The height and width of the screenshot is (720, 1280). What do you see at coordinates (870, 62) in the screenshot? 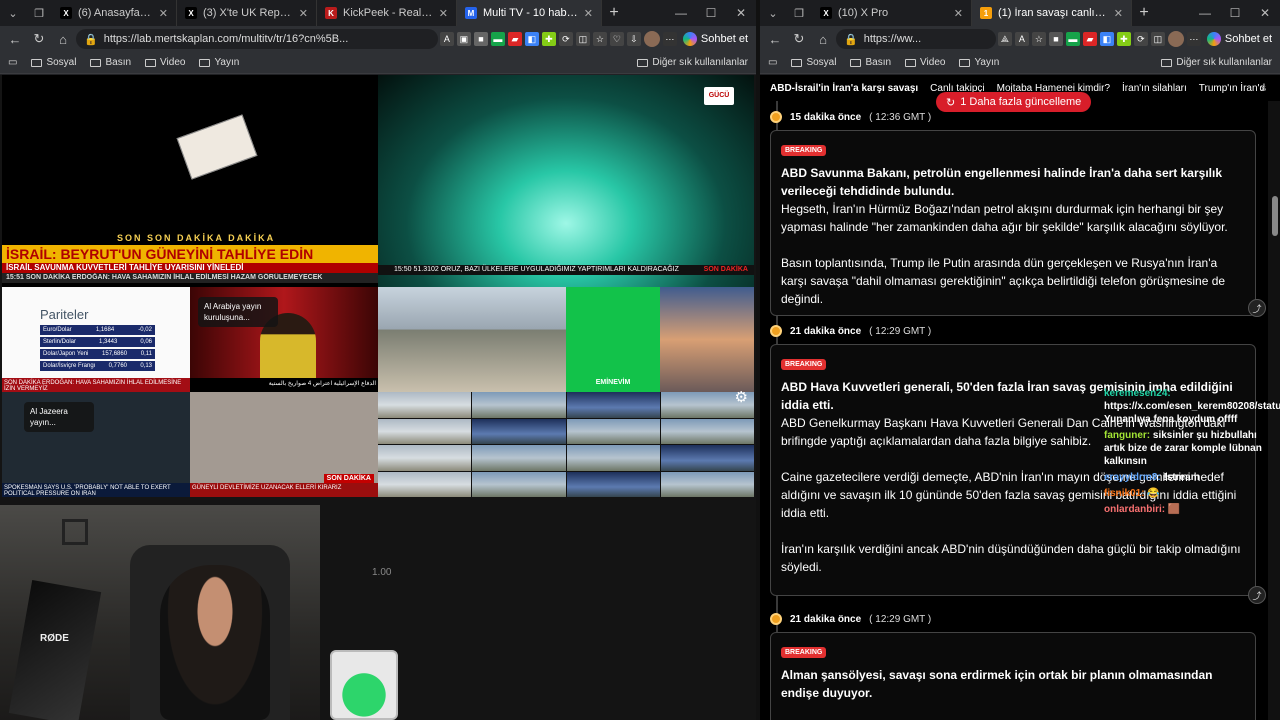
I see `bookmark-folder: Basın` at bounding box center [870, 62].